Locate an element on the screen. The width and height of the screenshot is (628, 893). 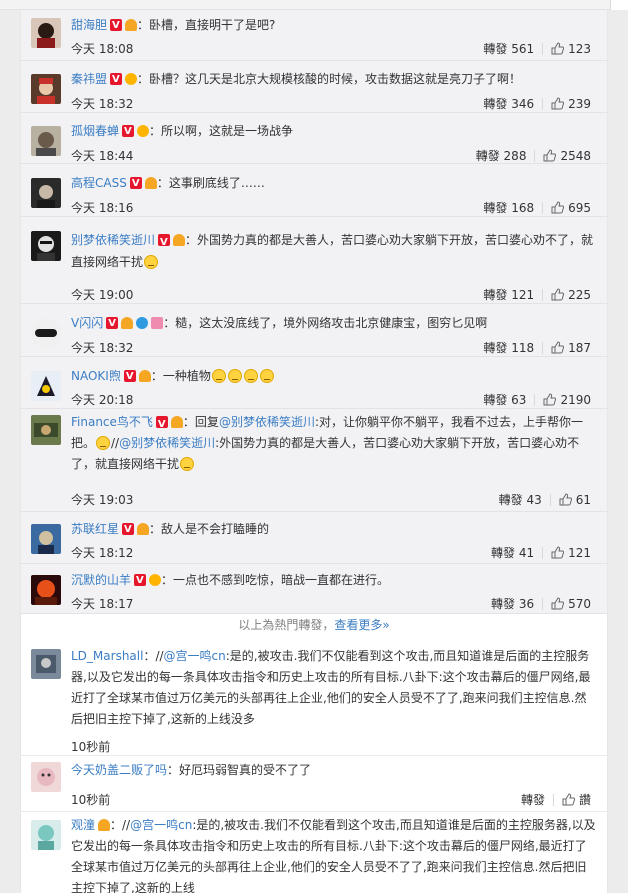
comment-actions: 轉發 288 2548 is located at coordinates (533, 155).